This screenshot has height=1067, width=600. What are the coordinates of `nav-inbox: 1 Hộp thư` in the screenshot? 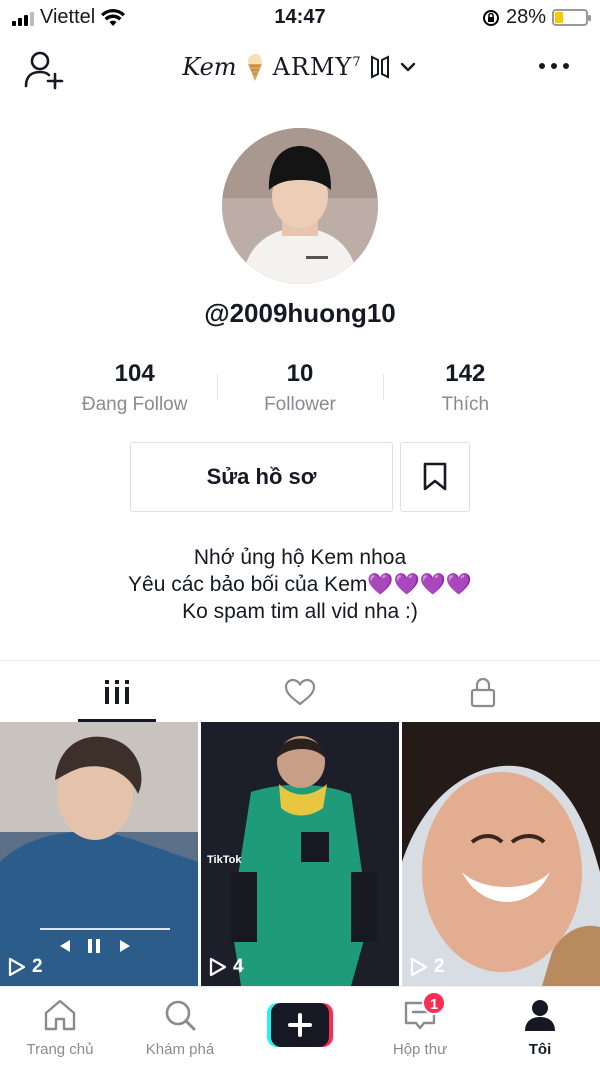 It's located at (420, 1024).